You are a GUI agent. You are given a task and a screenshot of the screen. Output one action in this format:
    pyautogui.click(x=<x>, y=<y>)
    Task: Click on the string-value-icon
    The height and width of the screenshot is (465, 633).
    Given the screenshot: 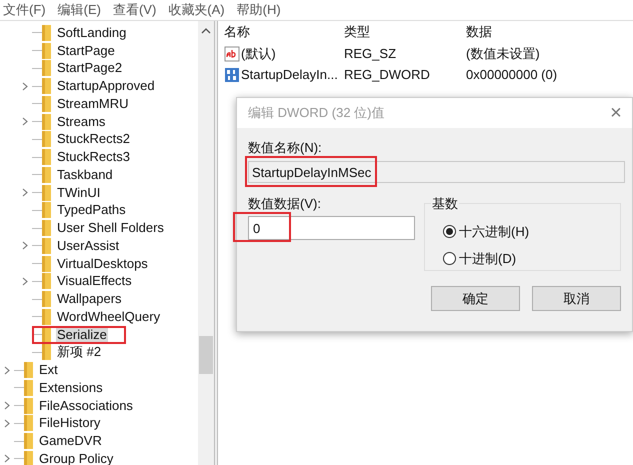 What is the action you would take?
    pyautogui.click(x=232, y=54)
    